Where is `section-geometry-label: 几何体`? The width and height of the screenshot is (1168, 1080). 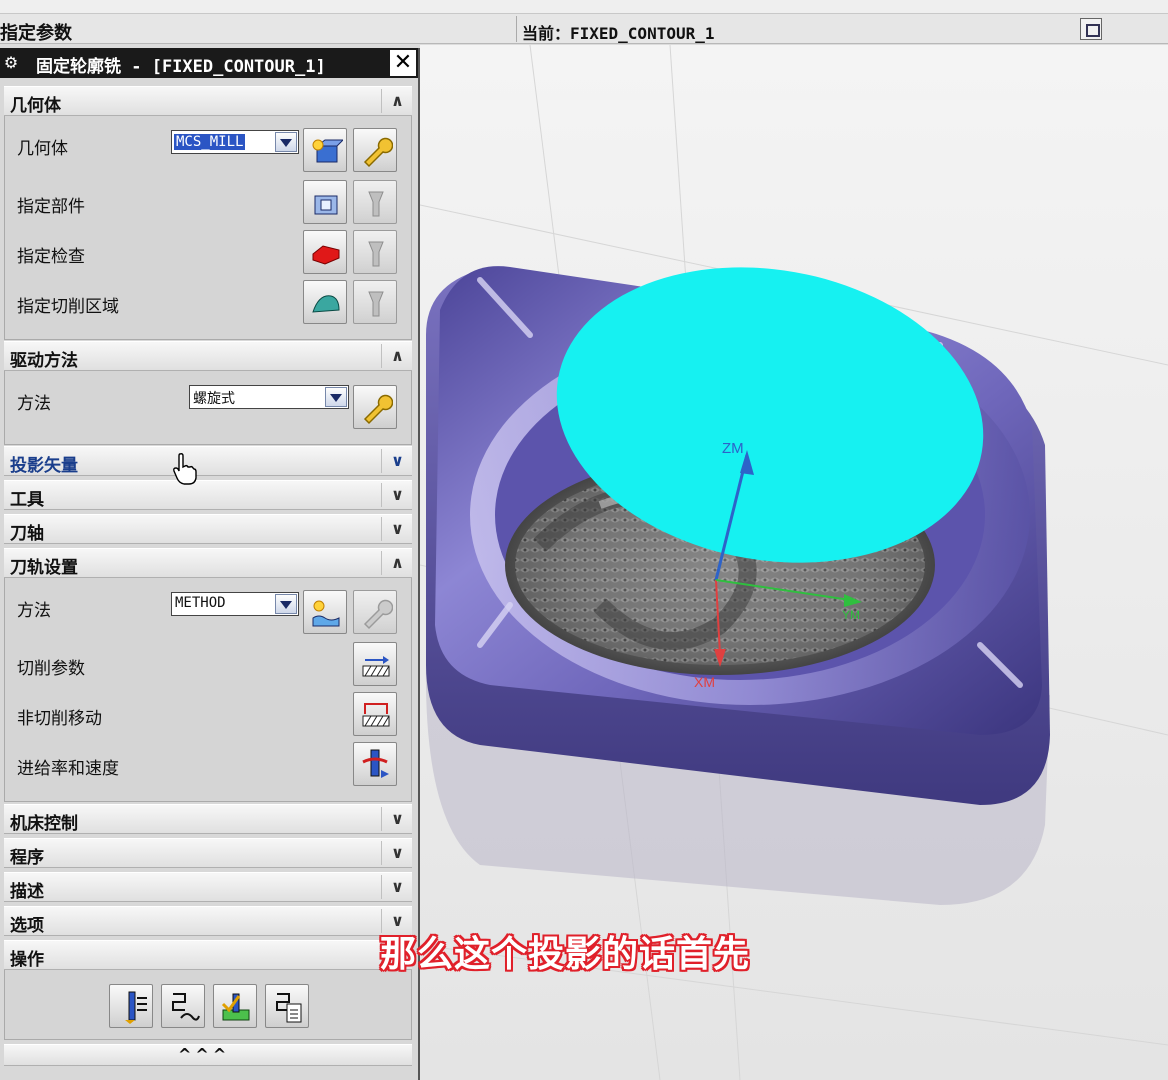
section-geometry-label: 几何体 is located at coordinates (35, 106).